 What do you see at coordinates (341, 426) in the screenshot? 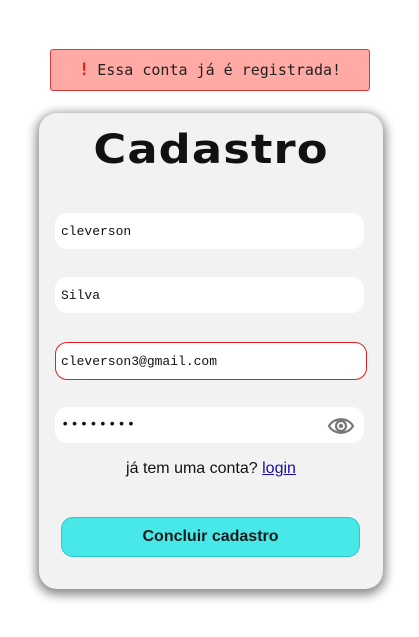
I see `eye-icon` at bounding box center [341, 426].